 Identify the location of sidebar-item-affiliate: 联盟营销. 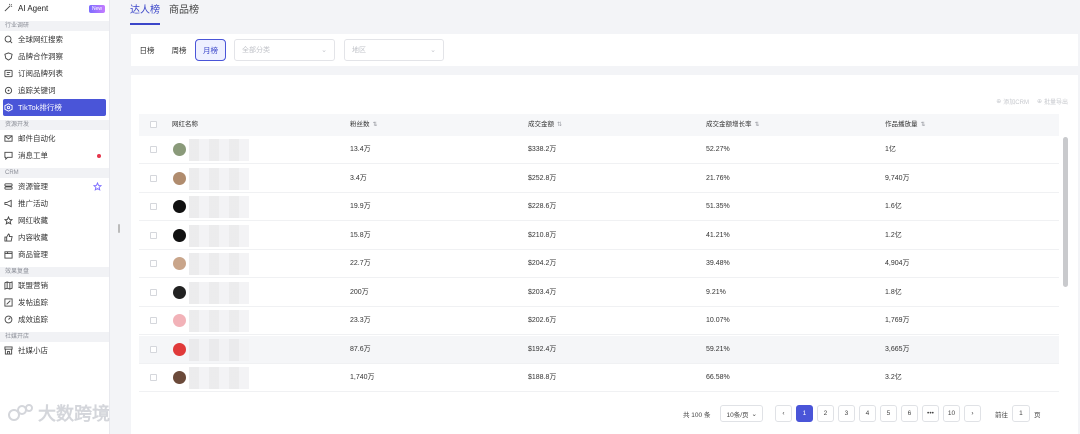
(54, 285).